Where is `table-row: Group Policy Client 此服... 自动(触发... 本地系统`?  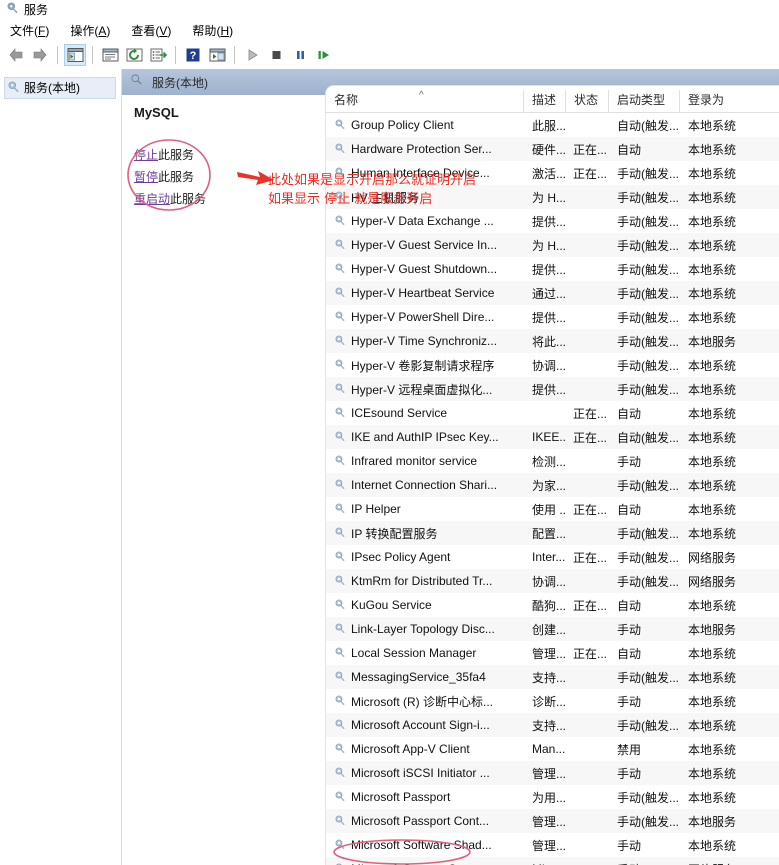
table-row: Group Policy Client 此服... 自动(触发... 本地系统 is located at coordinates (552, 125).